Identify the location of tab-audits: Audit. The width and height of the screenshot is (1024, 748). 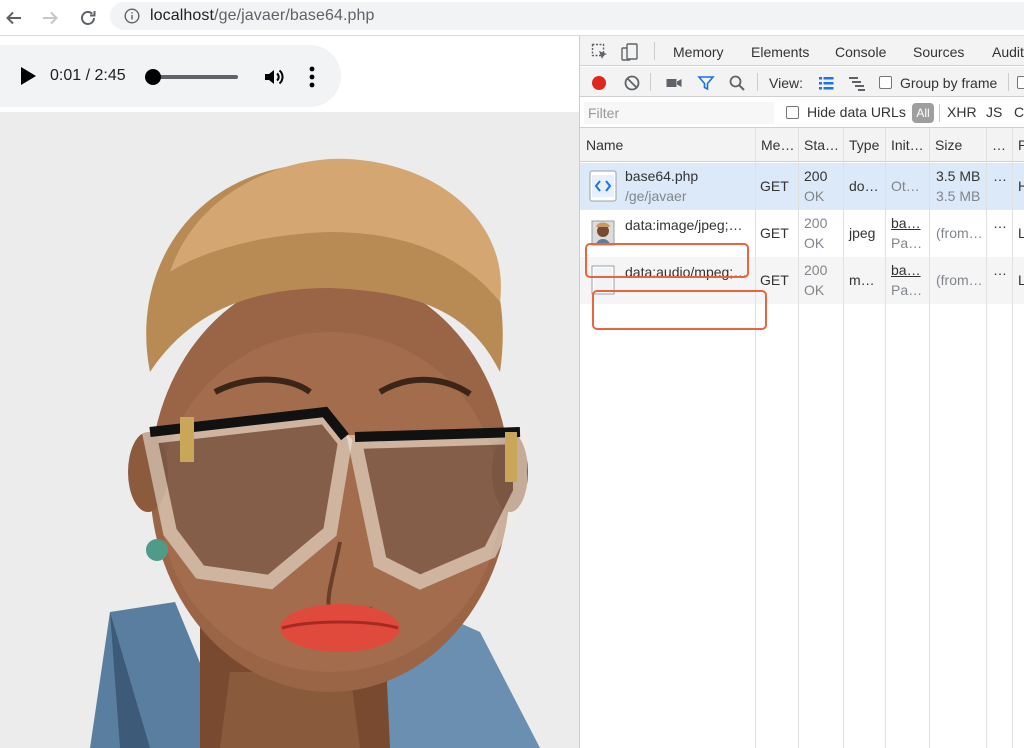
(1008, 52).